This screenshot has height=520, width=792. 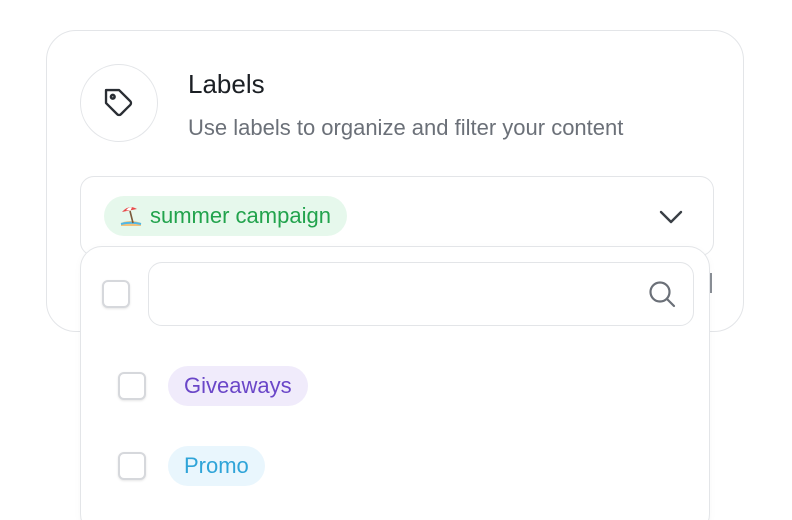 I want to click on option-label: Giveaways, so click(x=238, y=385).